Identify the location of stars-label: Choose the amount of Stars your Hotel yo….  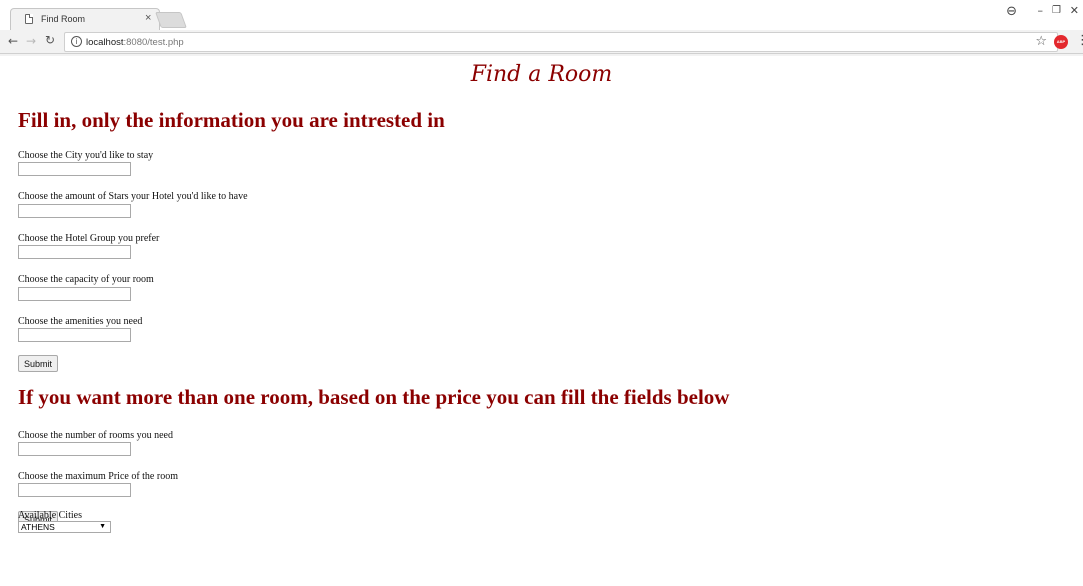
(133, 196).